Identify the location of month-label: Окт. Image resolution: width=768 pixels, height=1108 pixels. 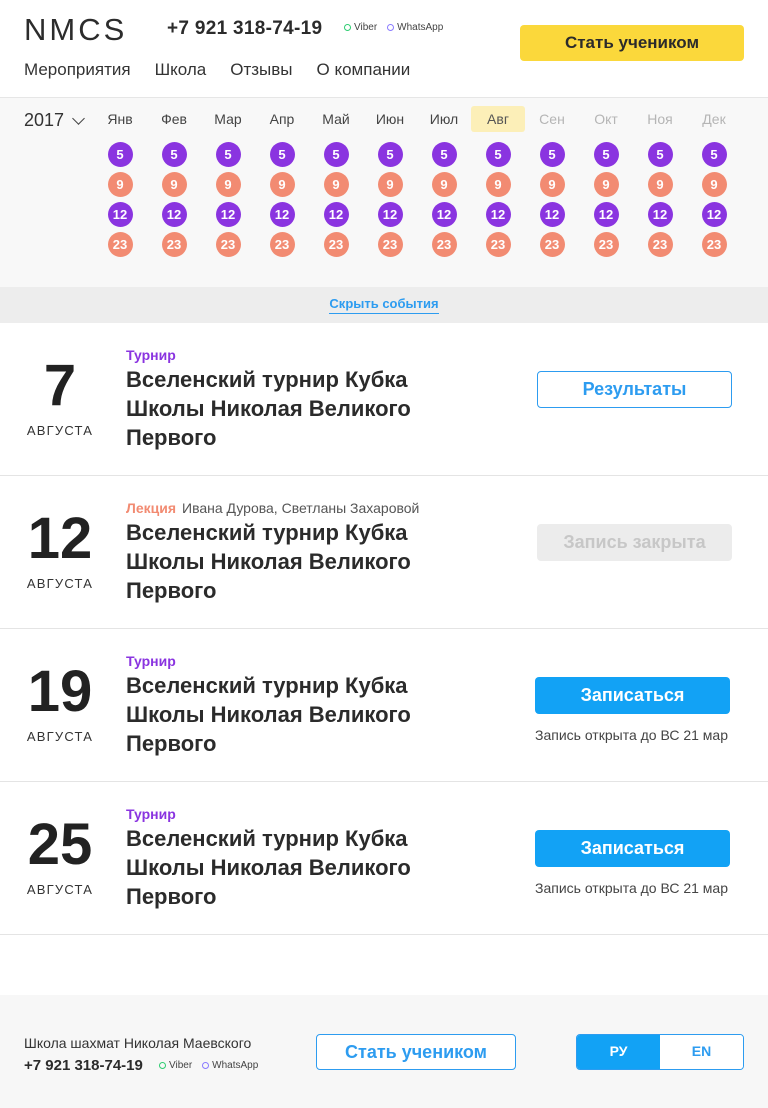
(606, 119).